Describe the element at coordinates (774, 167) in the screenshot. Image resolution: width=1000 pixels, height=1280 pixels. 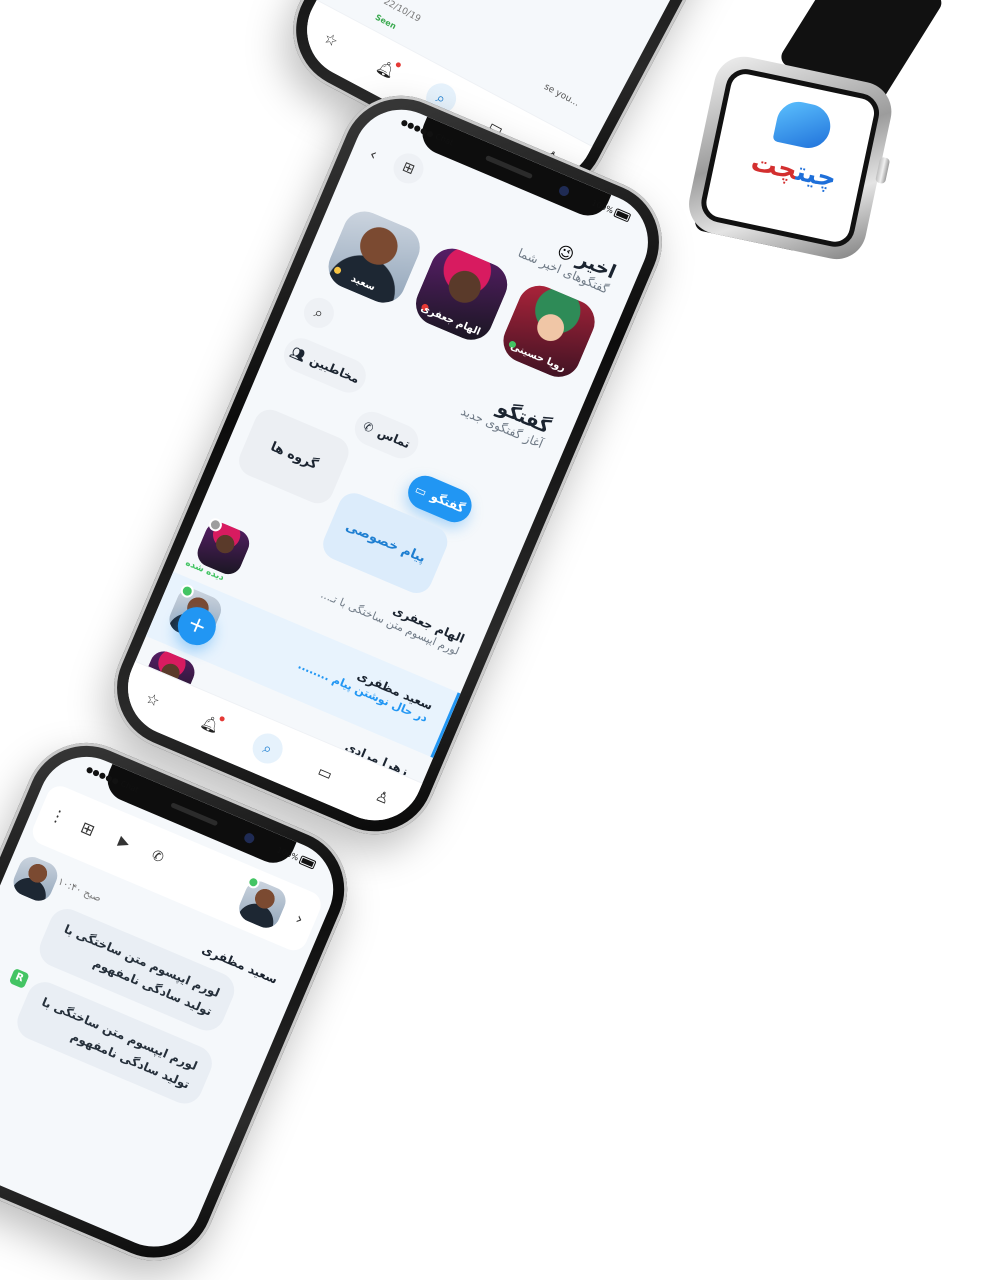
I see `watch-logo-text-2: چت` at that location.